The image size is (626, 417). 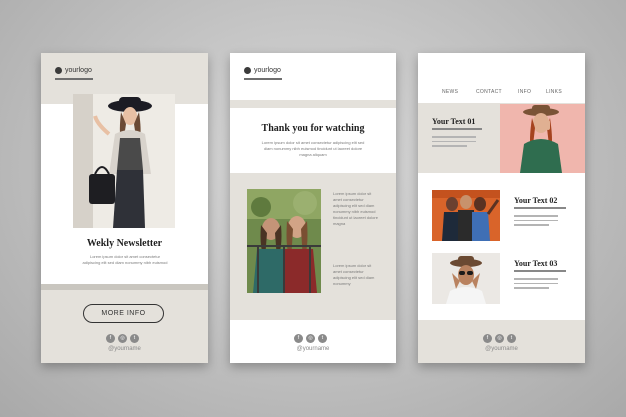 What do you see at coordinates (554, 92) in the screenshot?
I see `nav-links: LINKS` at bounding box center [554, 92].